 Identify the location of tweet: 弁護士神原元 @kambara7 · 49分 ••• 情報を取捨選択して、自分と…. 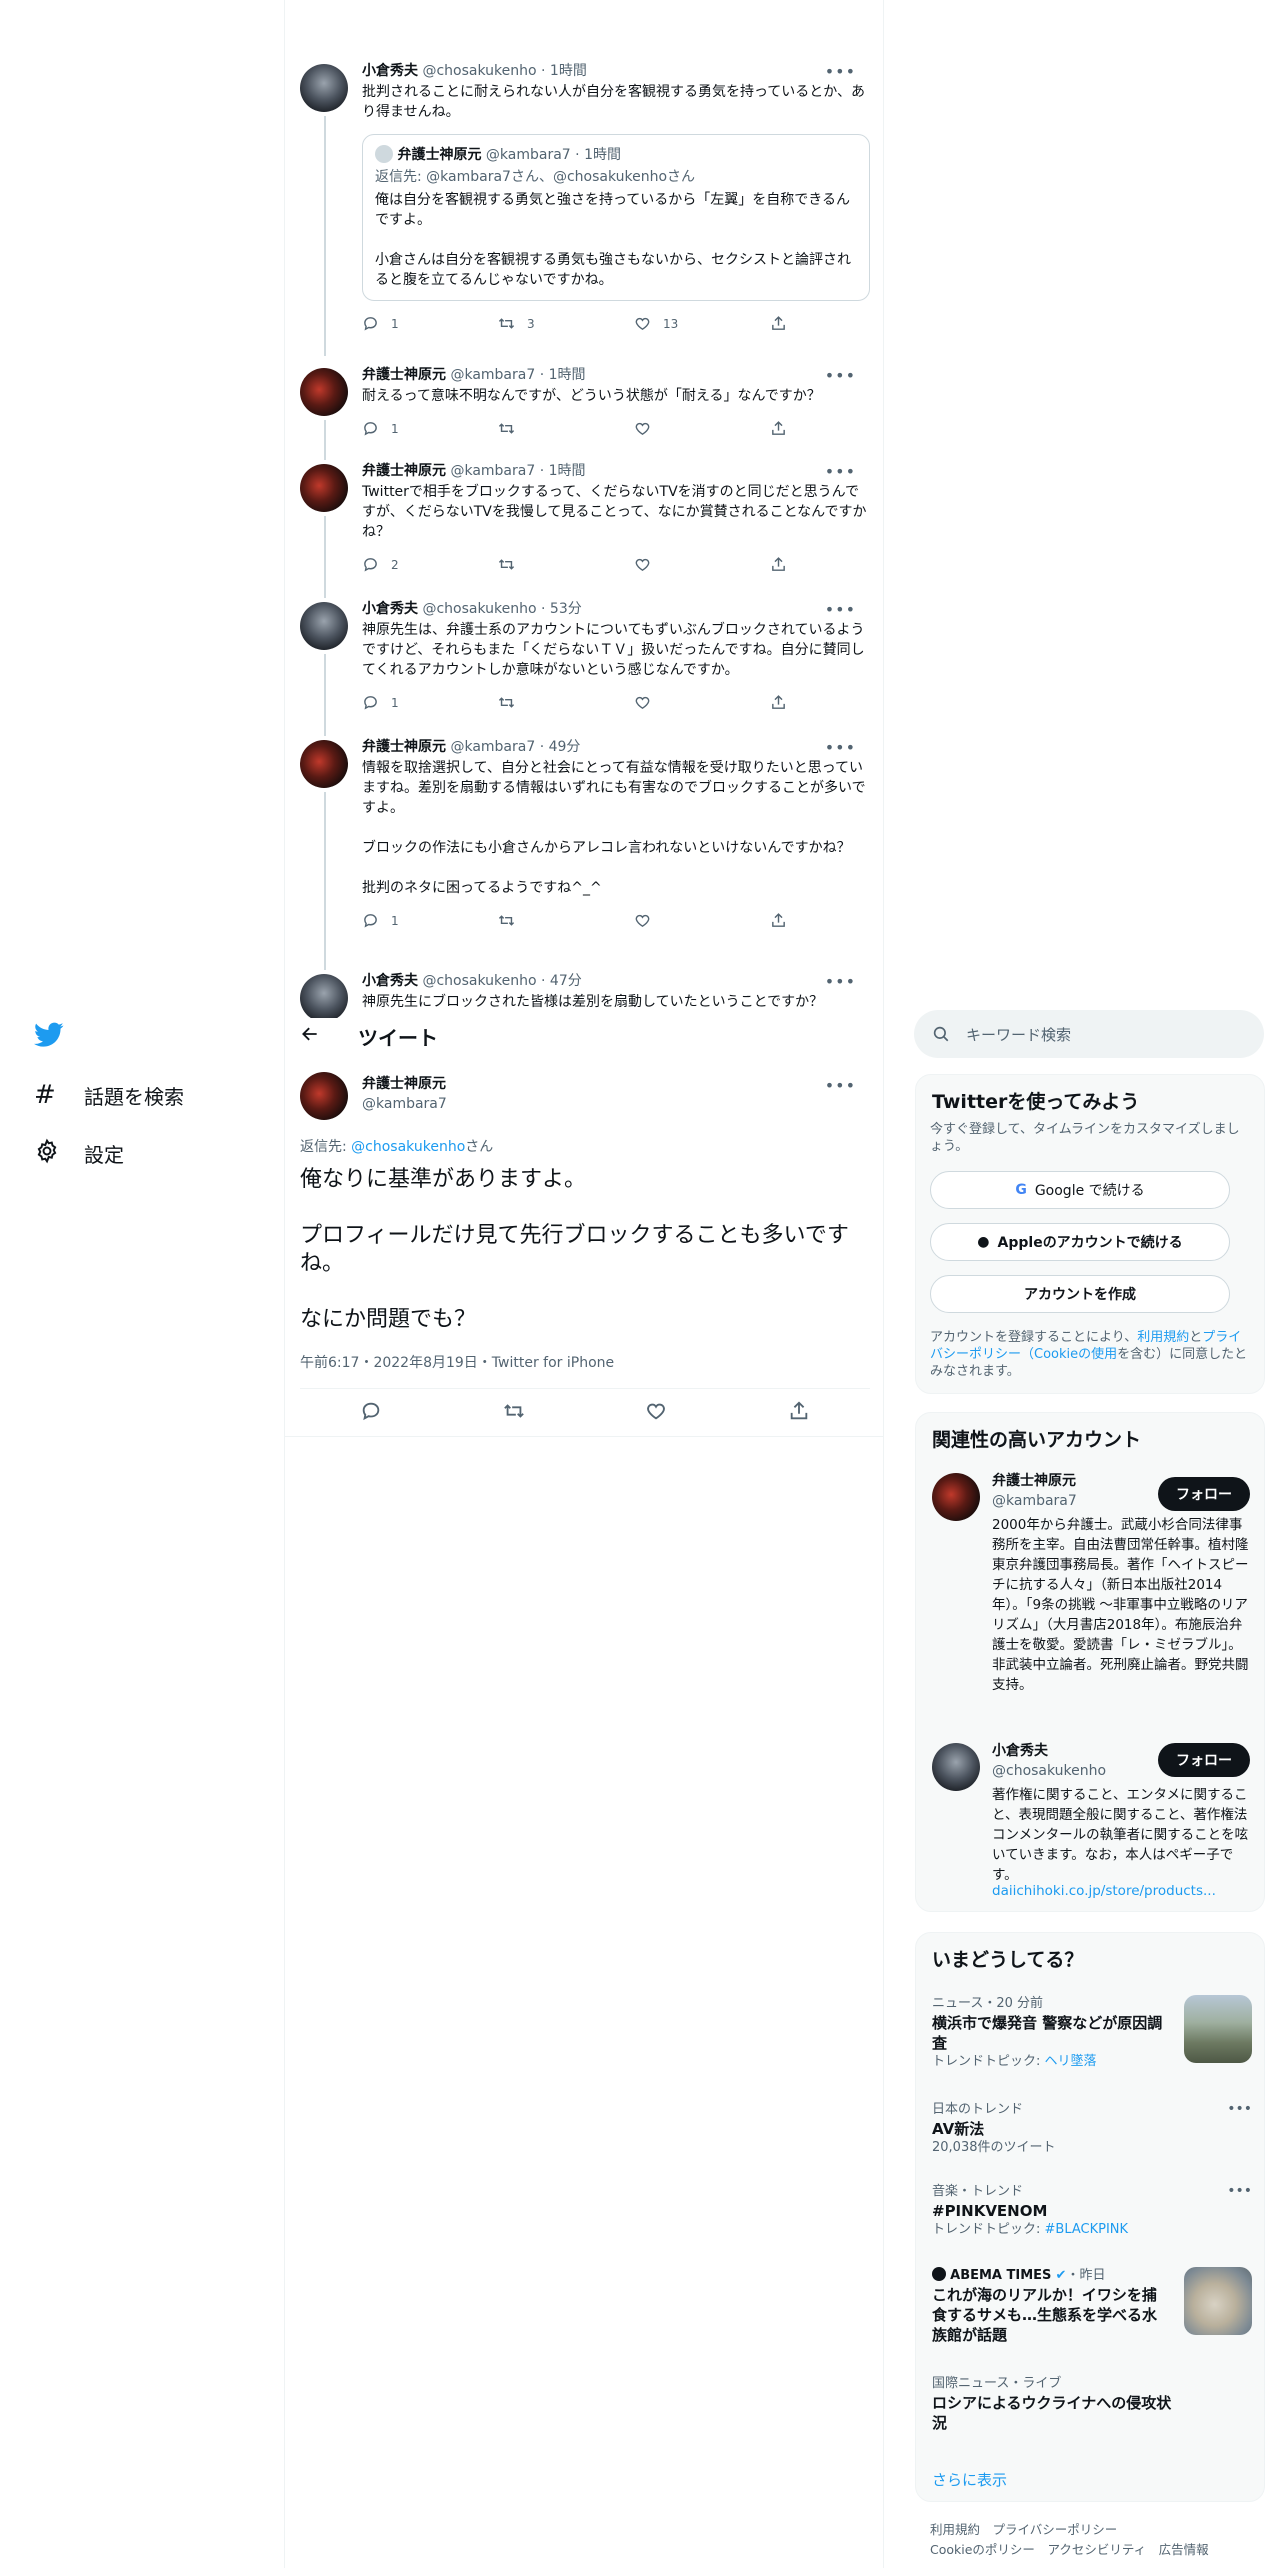
(585, 854).